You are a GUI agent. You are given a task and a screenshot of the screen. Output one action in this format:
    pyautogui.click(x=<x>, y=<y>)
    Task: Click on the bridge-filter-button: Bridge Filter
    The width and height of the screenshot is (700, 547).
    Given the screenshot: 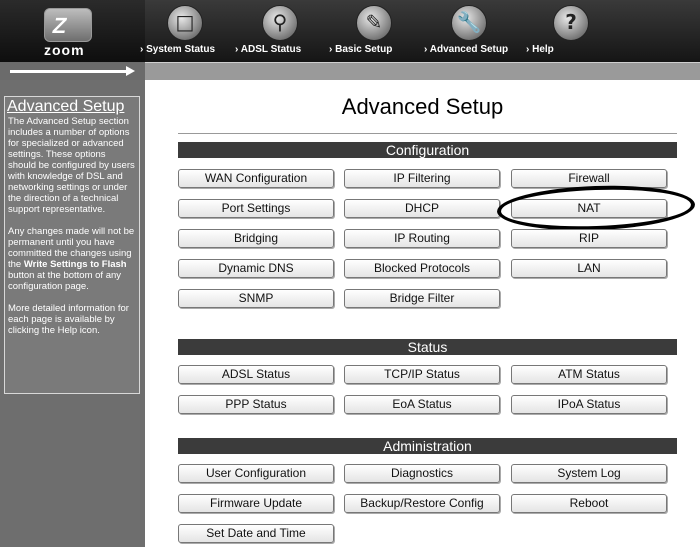 What is the action you would take?
    pyautogui.click(x=422, y=298)
    